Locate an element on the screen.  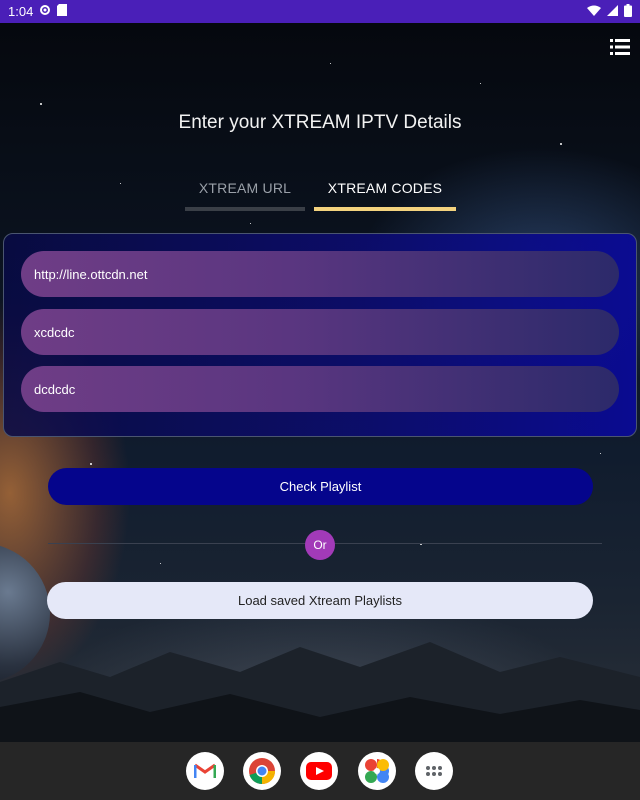
load-saved-playlists-button: Load saved Xtream Playlists is located at coordinates (320, 600).